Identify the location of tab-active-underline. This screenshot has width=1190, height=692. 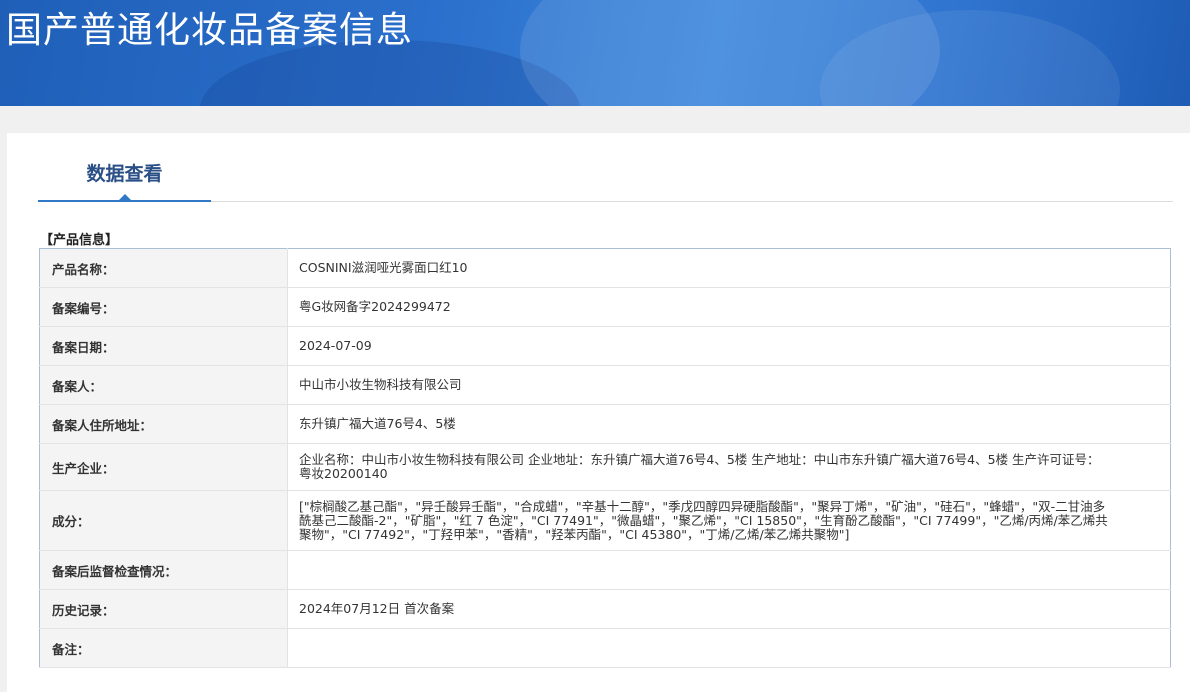
(124, 201).